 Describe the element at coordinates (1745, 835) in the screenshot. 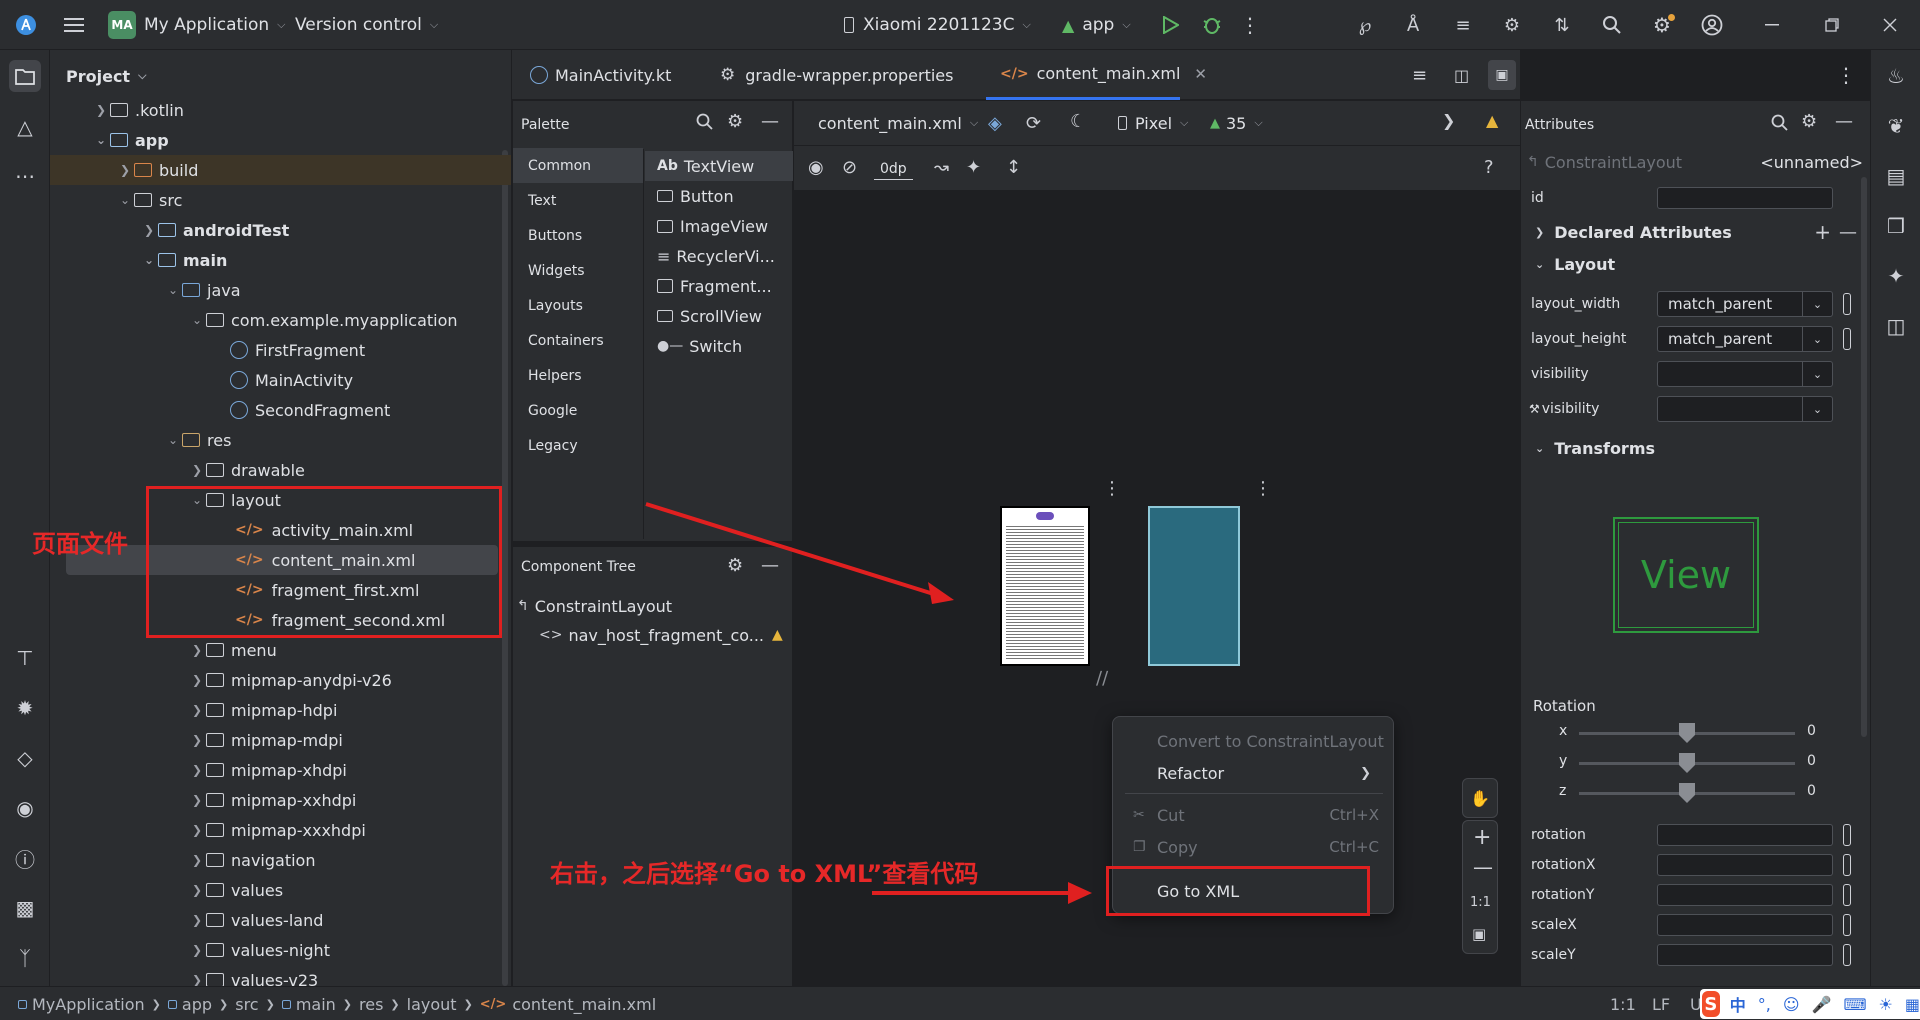

I see `rotation-input` at that location.